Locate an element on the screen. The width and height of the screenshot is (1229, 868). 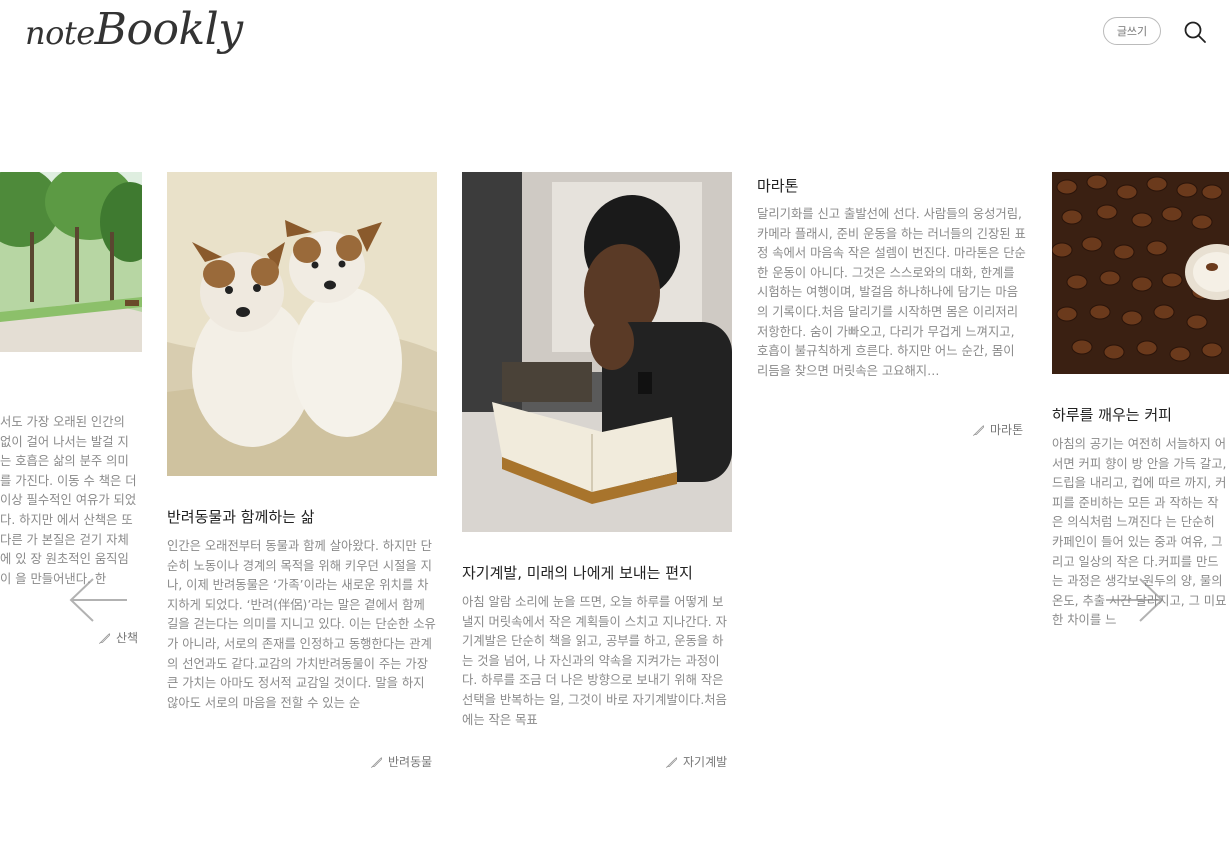
post-tag-label: 산책 is located at coordinates (127, 638).